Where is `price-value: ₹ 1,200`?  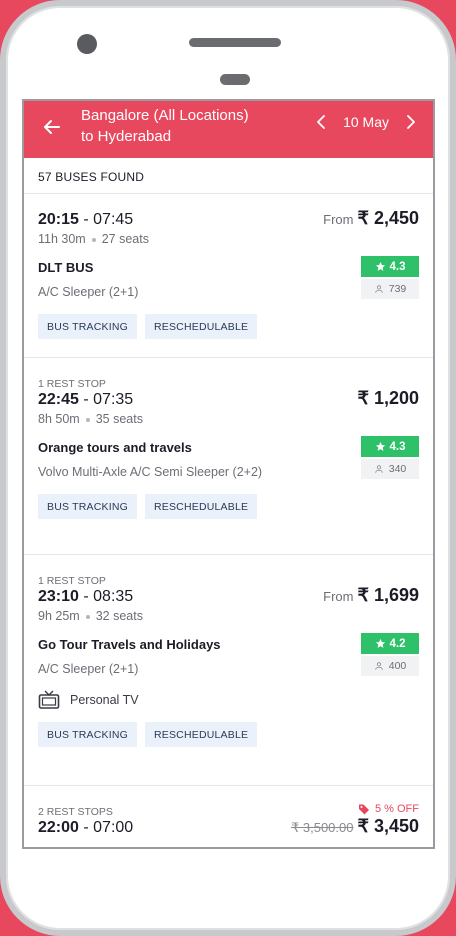 price-value: ₹ 1,200 is located at coordinates (388, 398).